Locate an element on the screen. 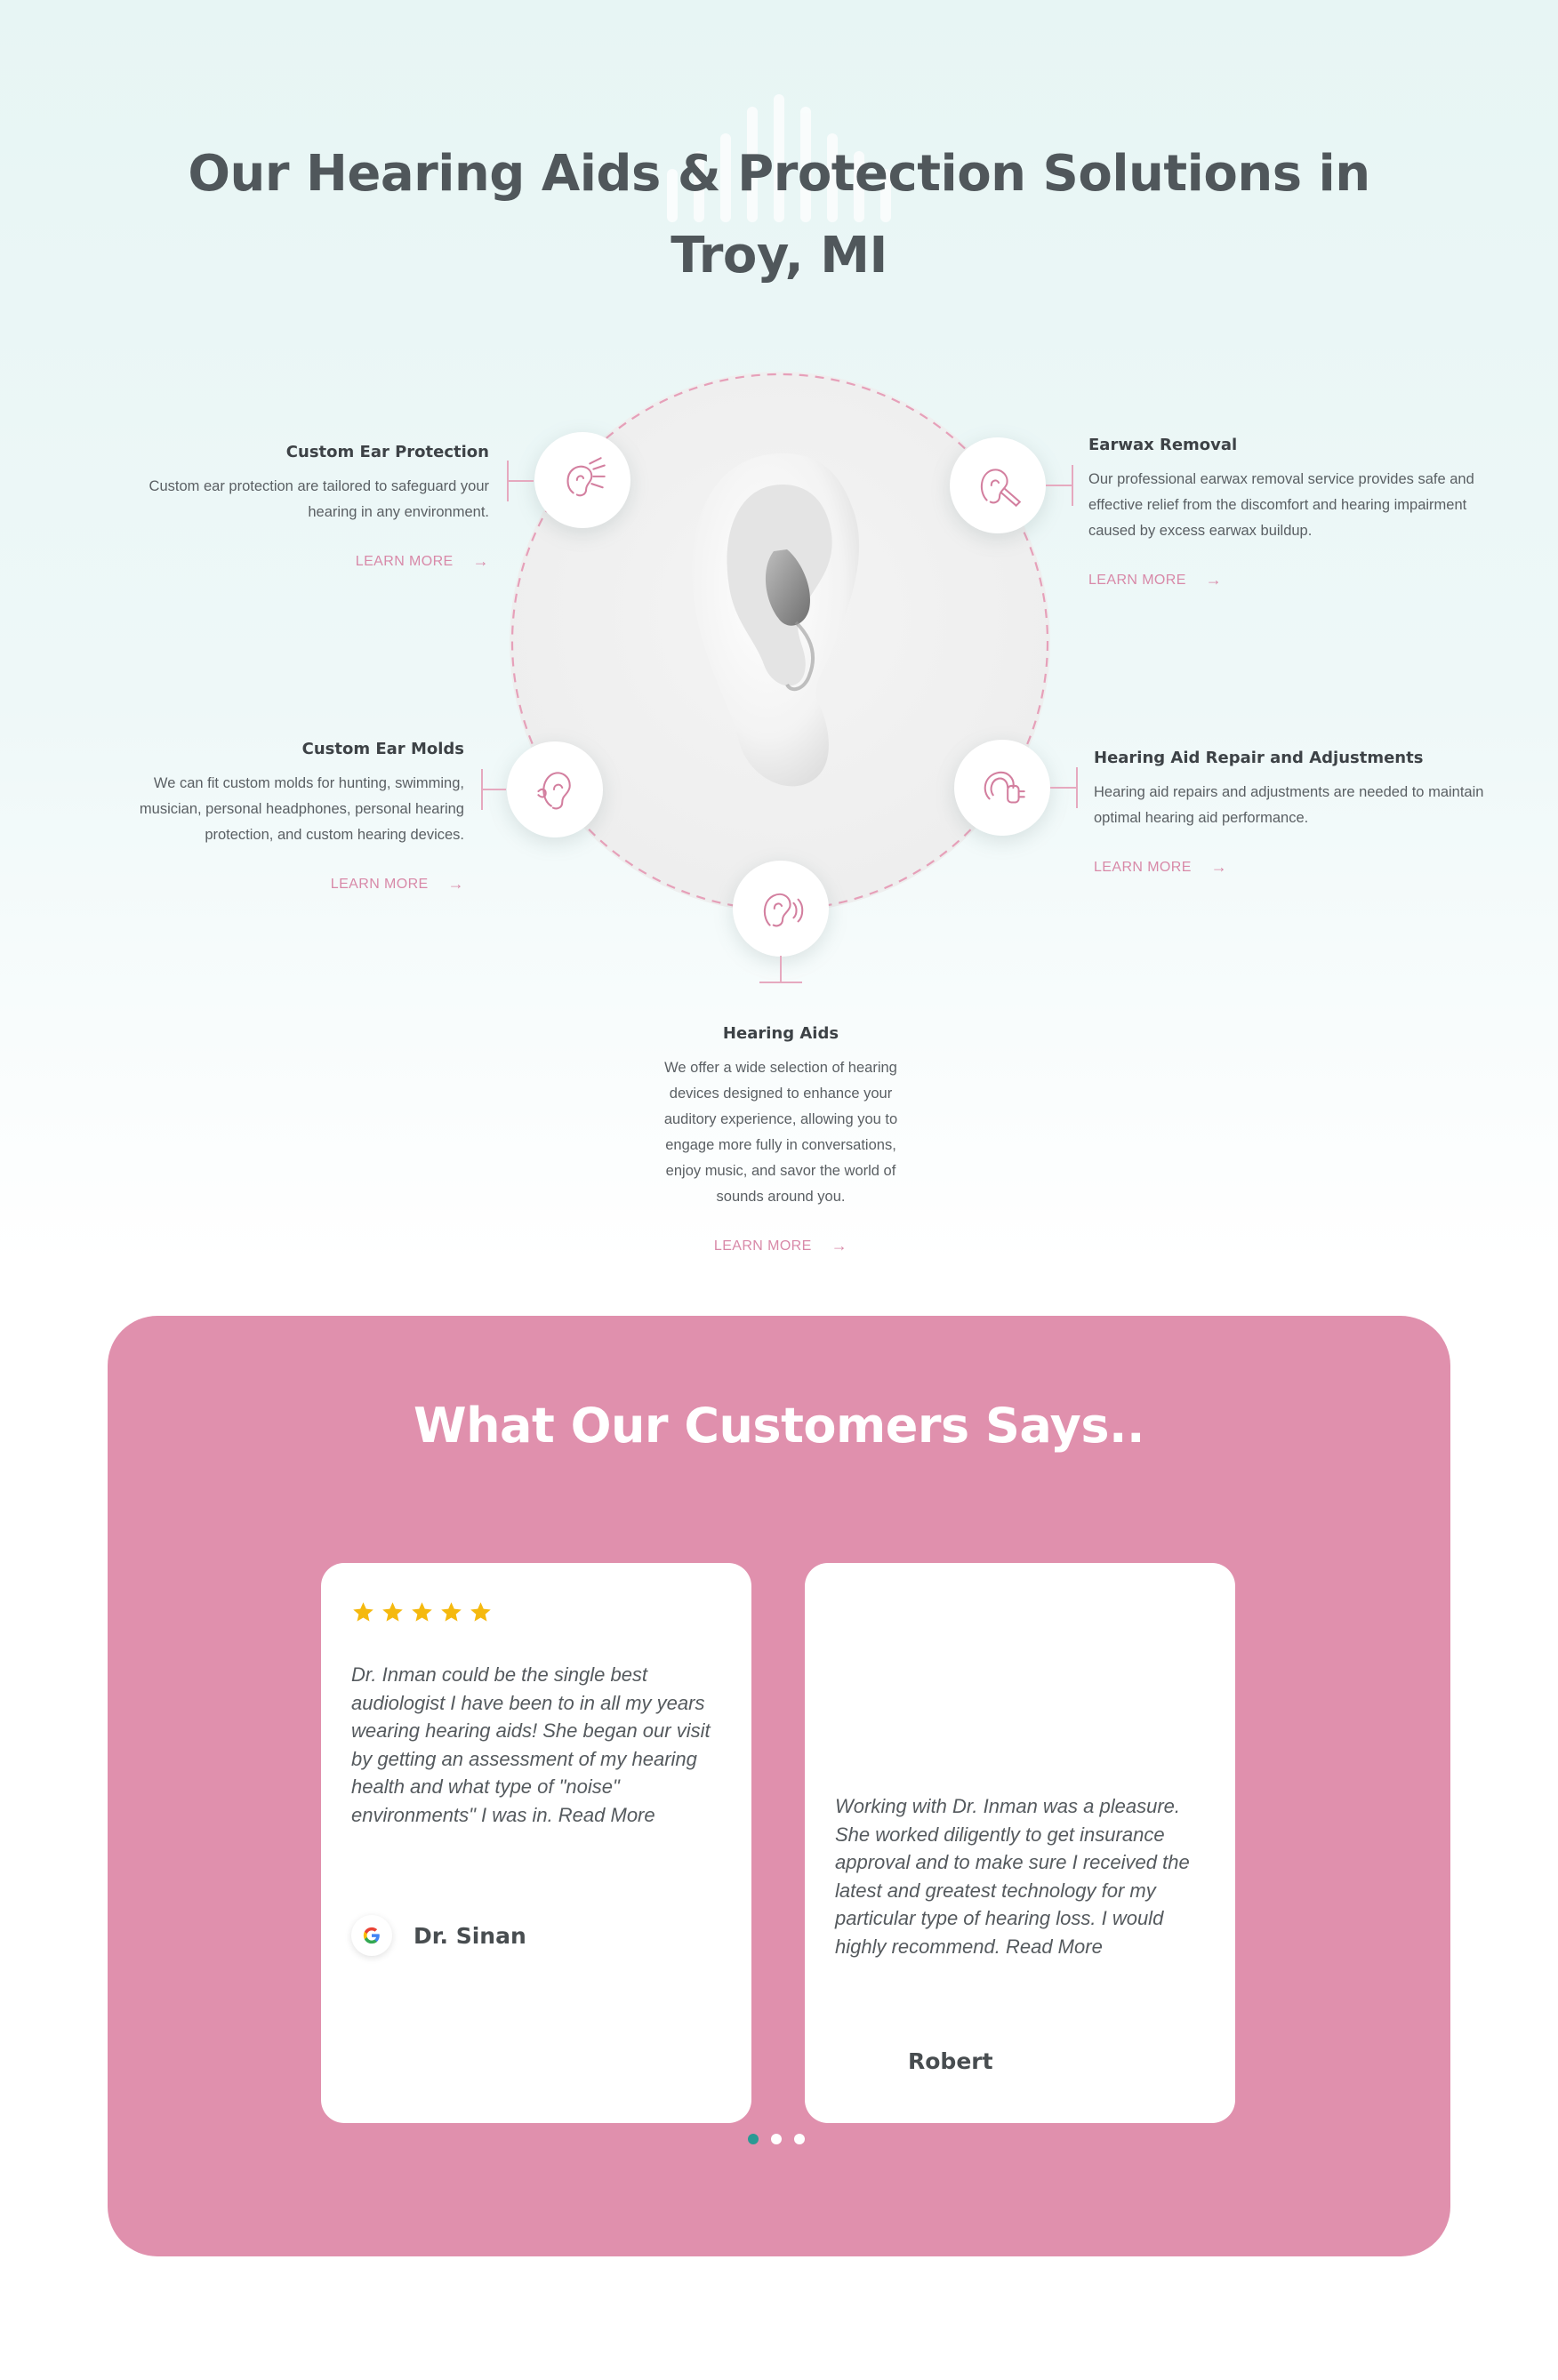 This screenshot has height=2380, width=1558. hearing-aids-icon is located at coordinates (783, 910).